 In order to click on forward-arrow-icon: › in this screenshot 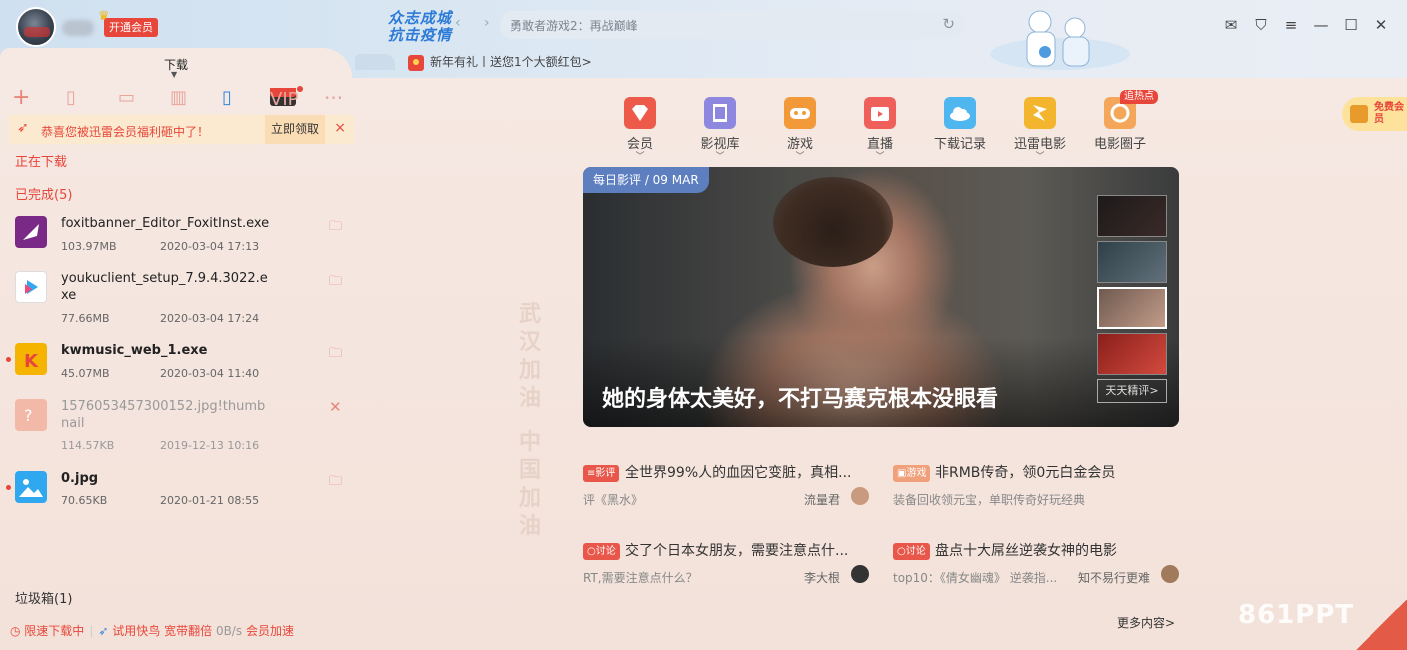, I will do `click(487, 23)`.